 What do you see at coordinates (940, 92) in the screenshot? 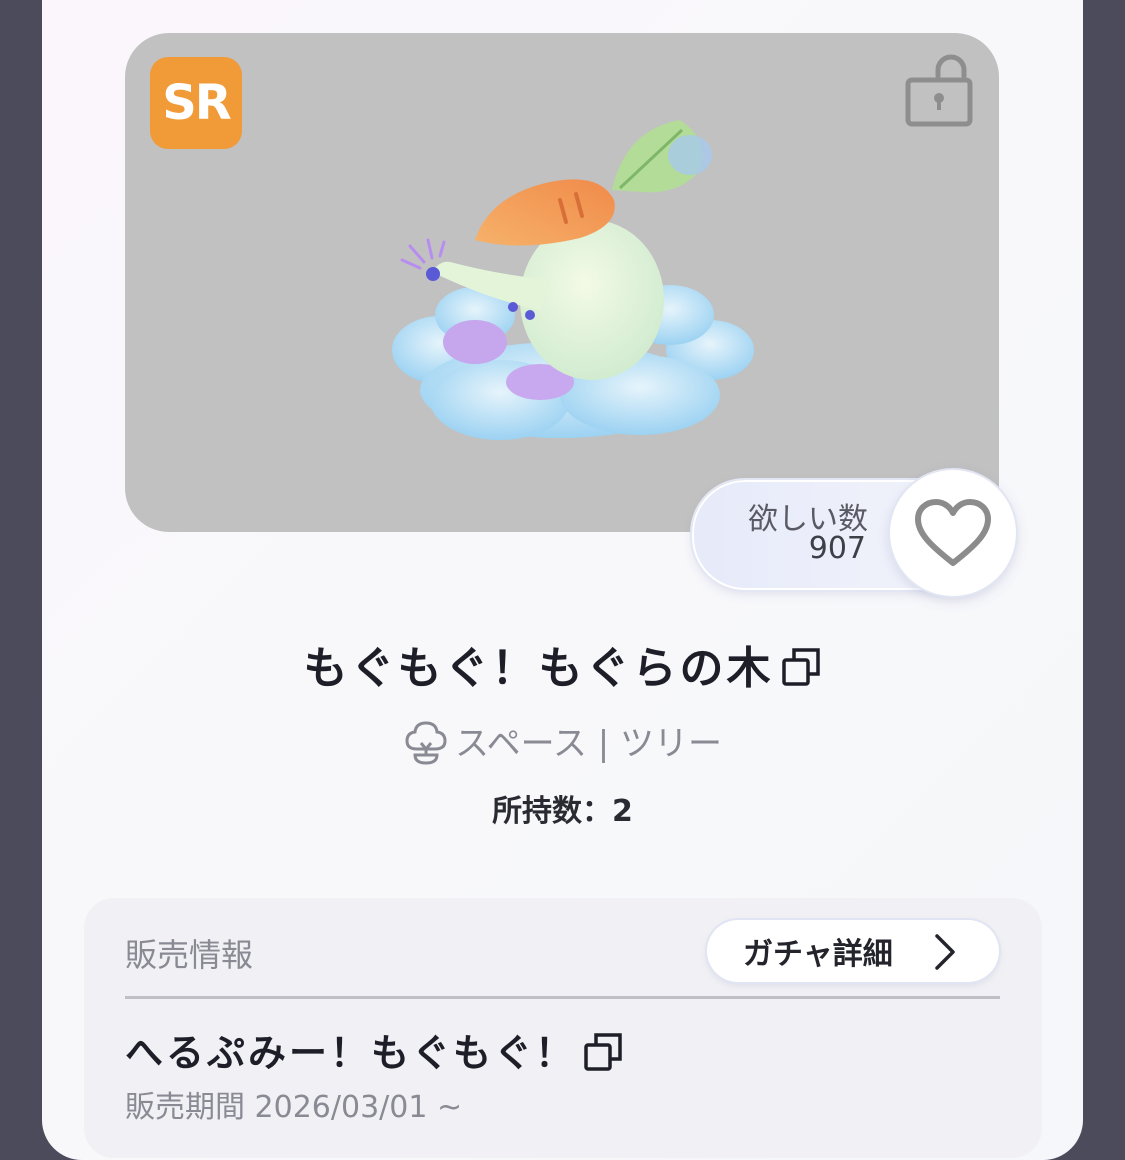
I see `unlocked-padlock-icon` at bounding box center [940, 92].